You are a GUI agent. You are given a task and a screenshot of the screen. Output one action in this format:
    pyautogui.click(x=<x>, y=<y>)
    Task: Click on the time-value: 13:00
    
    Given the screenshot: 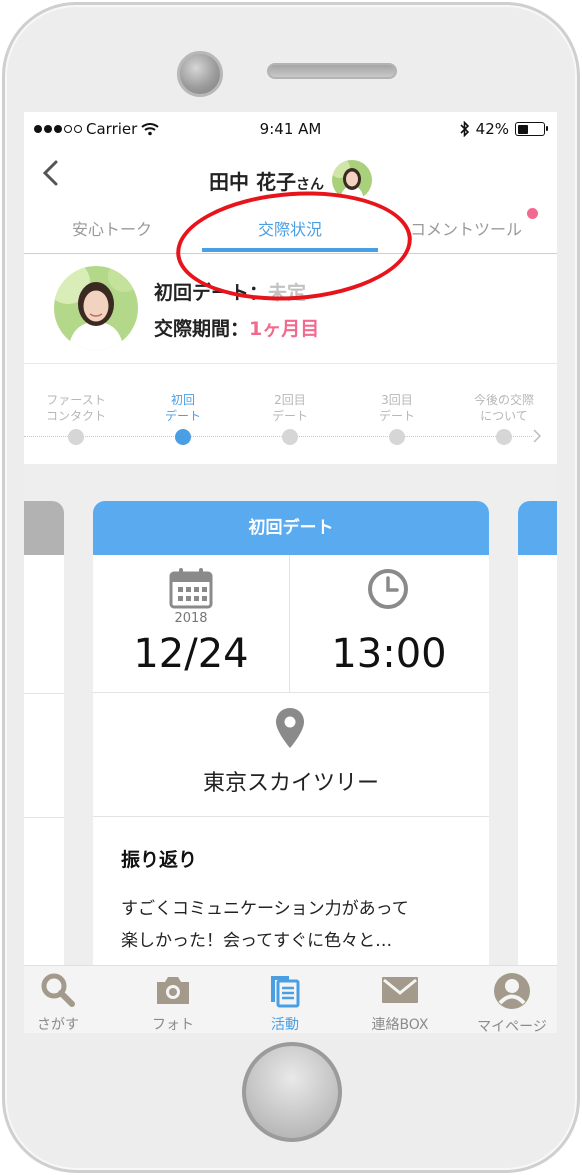 What is the action you would take?
    pyautogui.click(x=389, y=654)
    